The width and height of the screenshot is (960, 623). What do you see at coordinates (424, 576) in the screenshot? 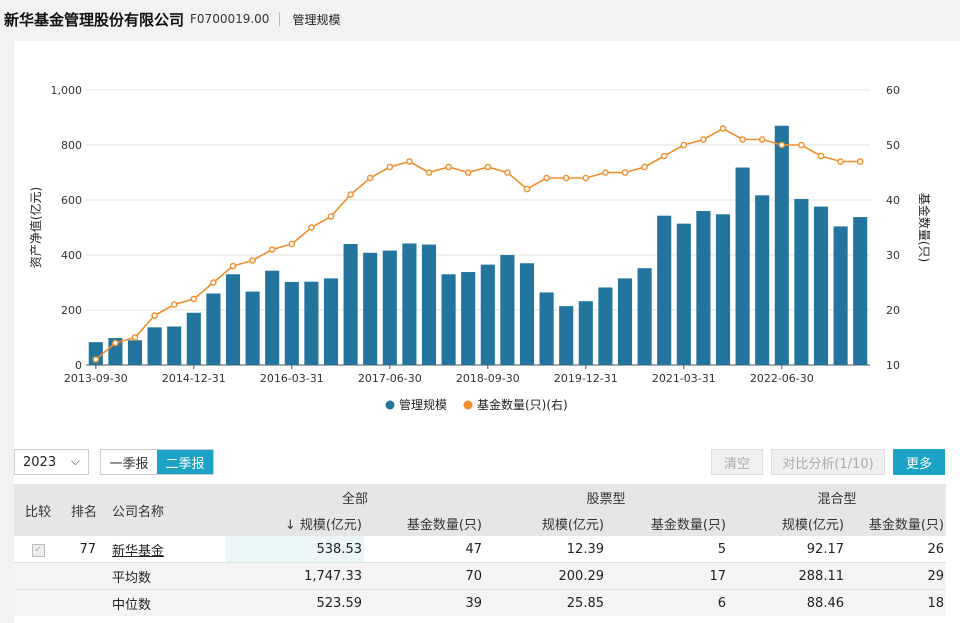
I see `all-count-cell: 70` at bounding box center [424, 576].